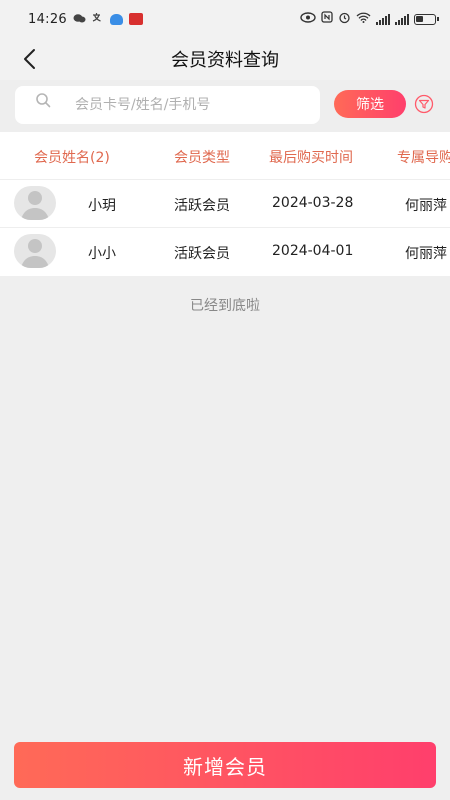  I want to click on table-header: 会员姓名(2) 会员类型 最后购买时间 专属导购, so click(225, 156).